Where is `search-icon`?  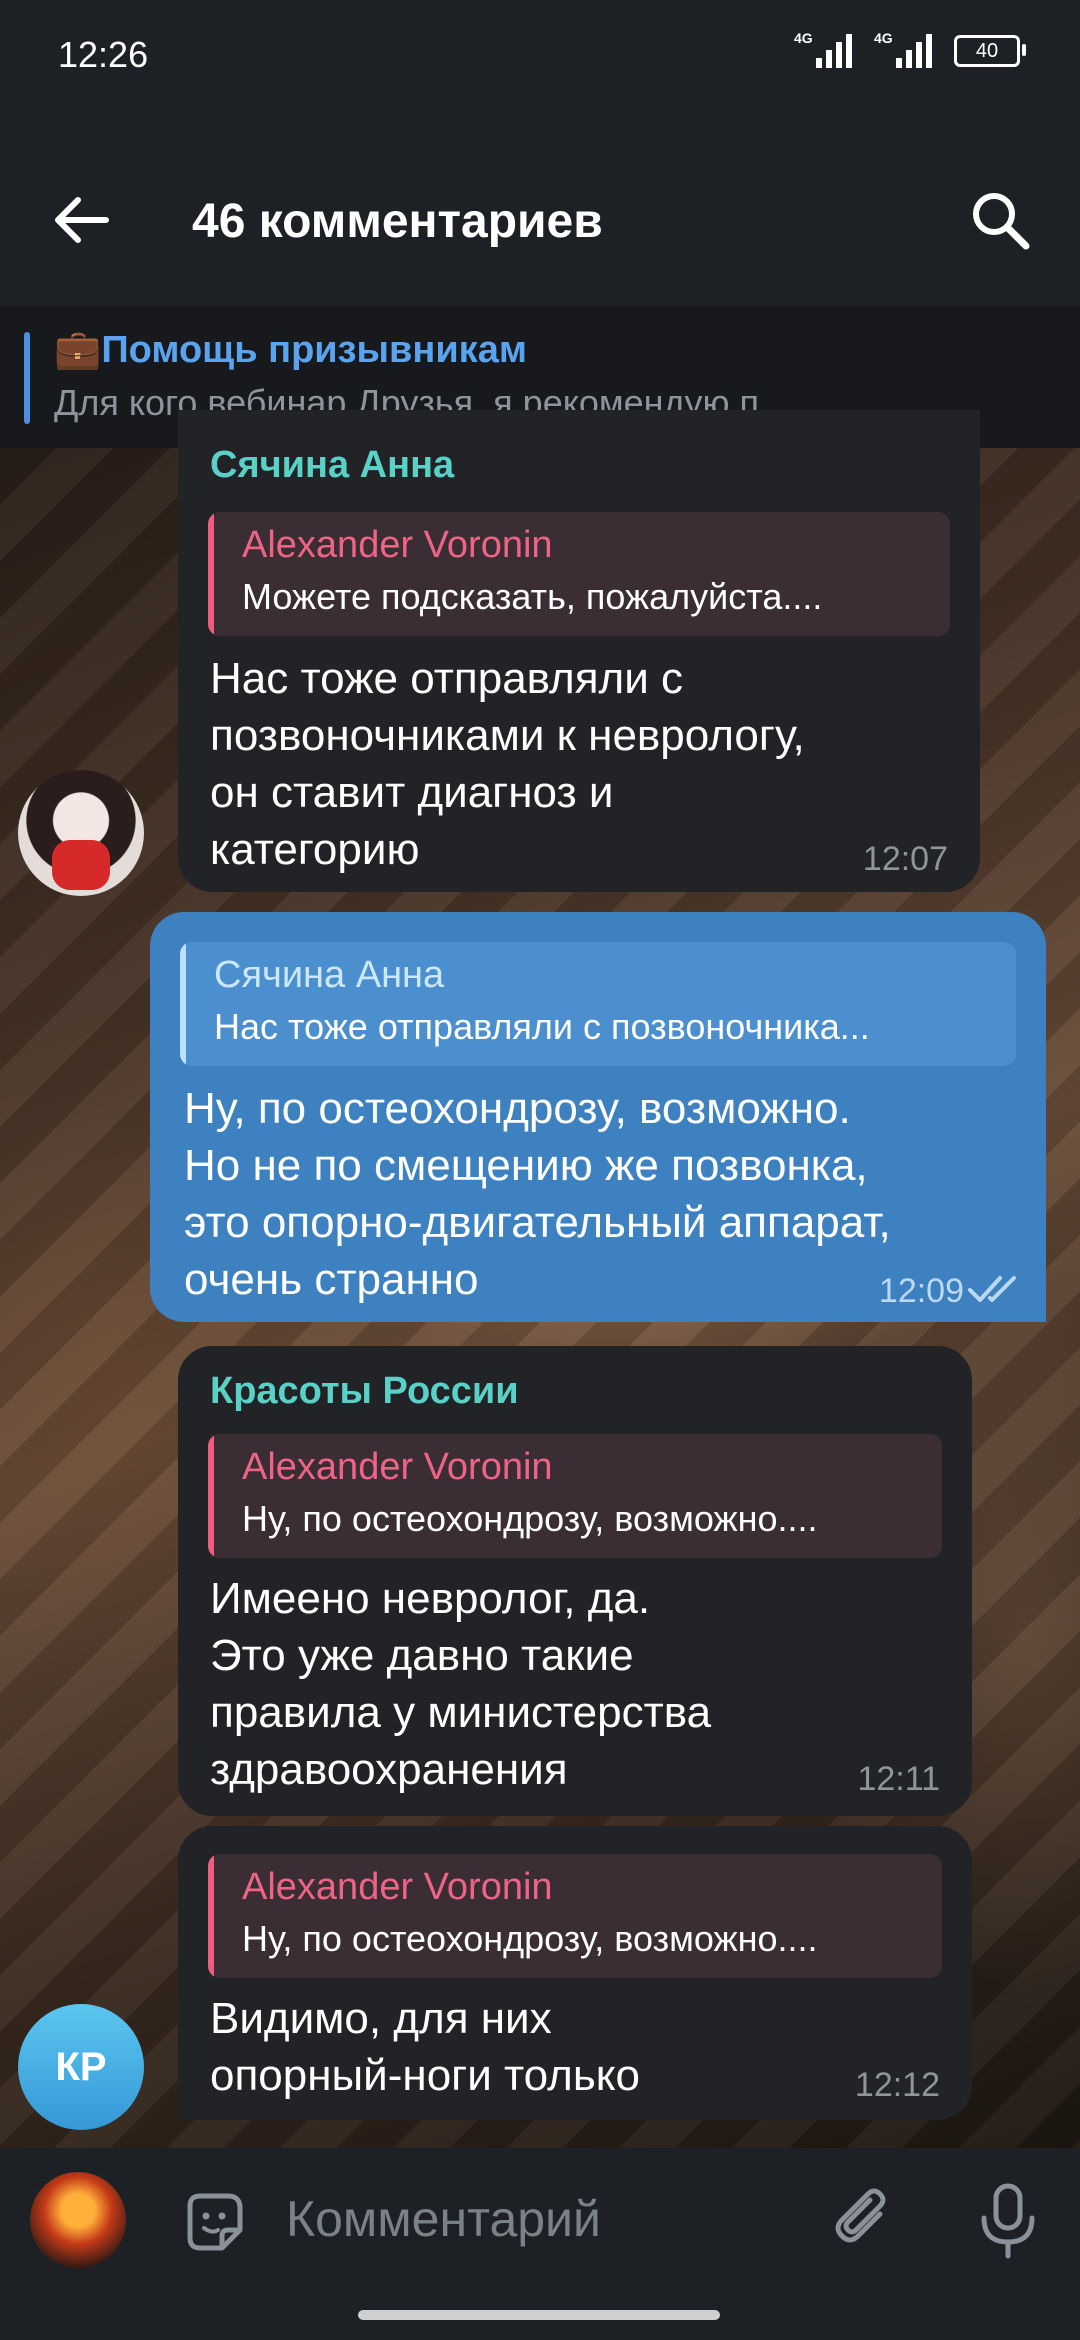
search-icon is located at coordinates (1001, 221).